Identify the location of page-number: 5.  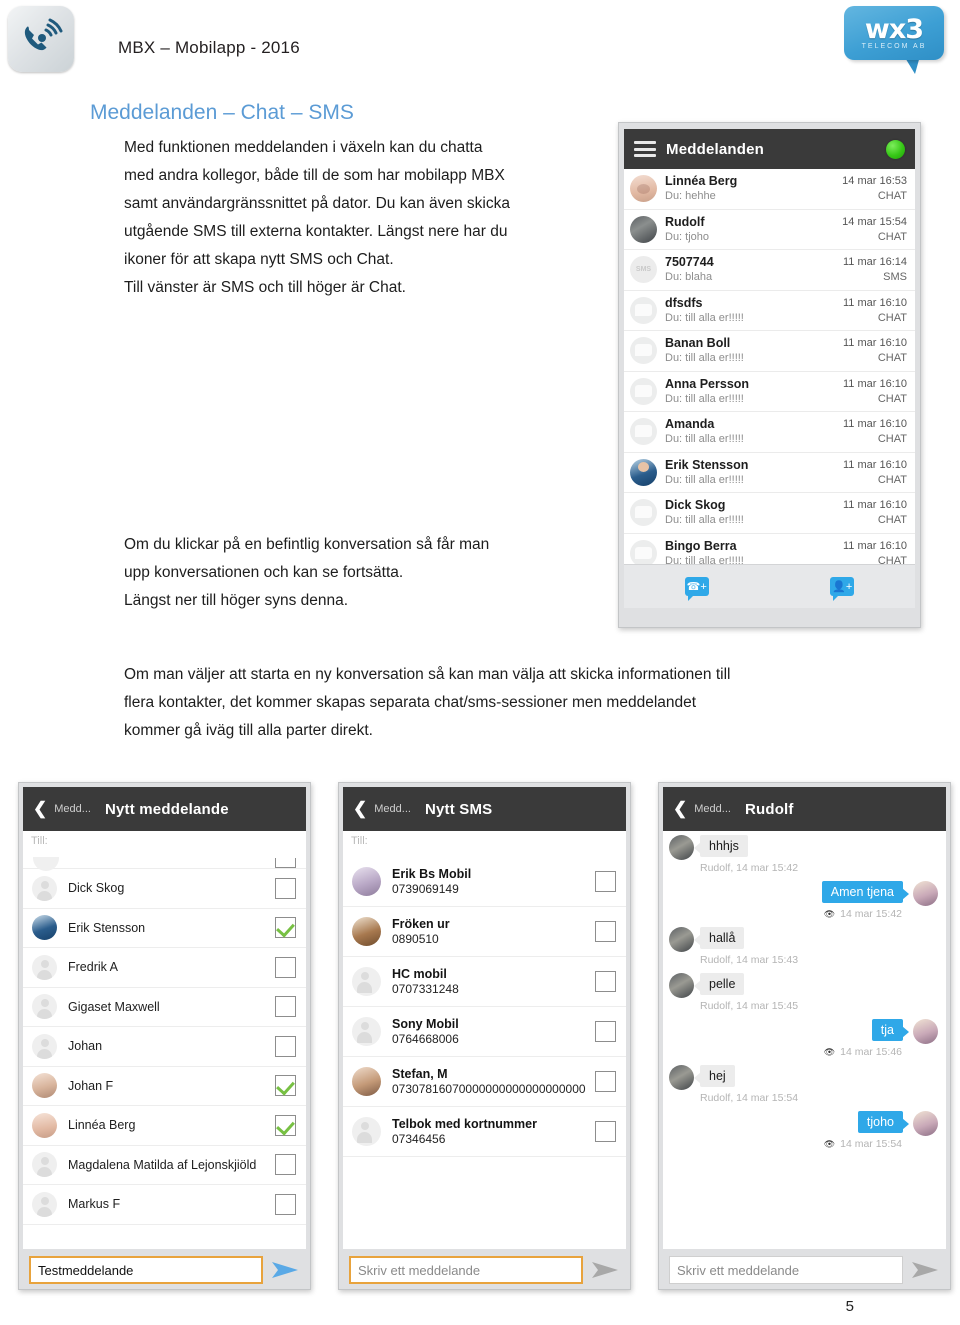
(849, 1306).